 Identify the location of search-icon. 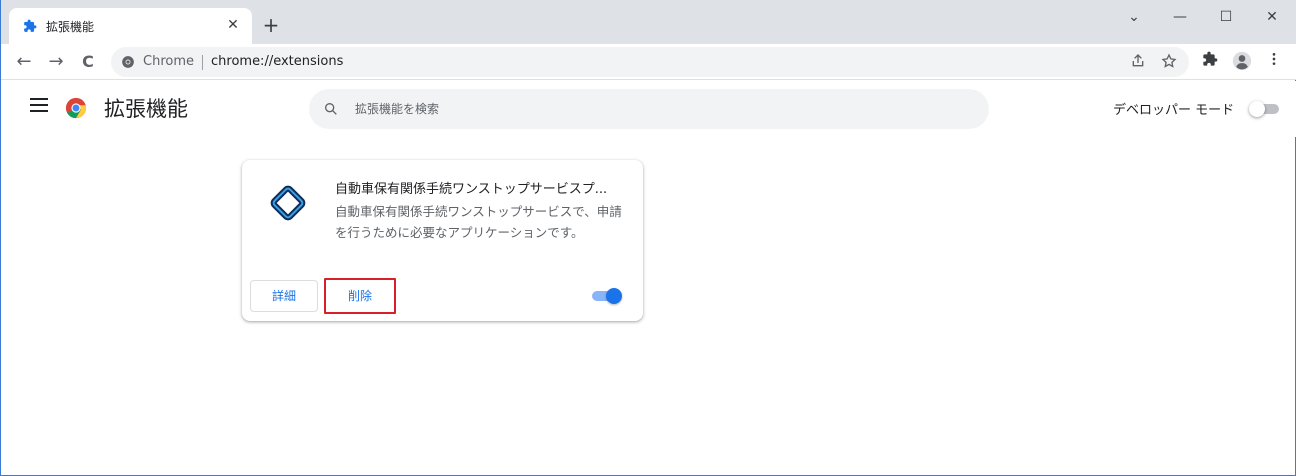
(331, 109).